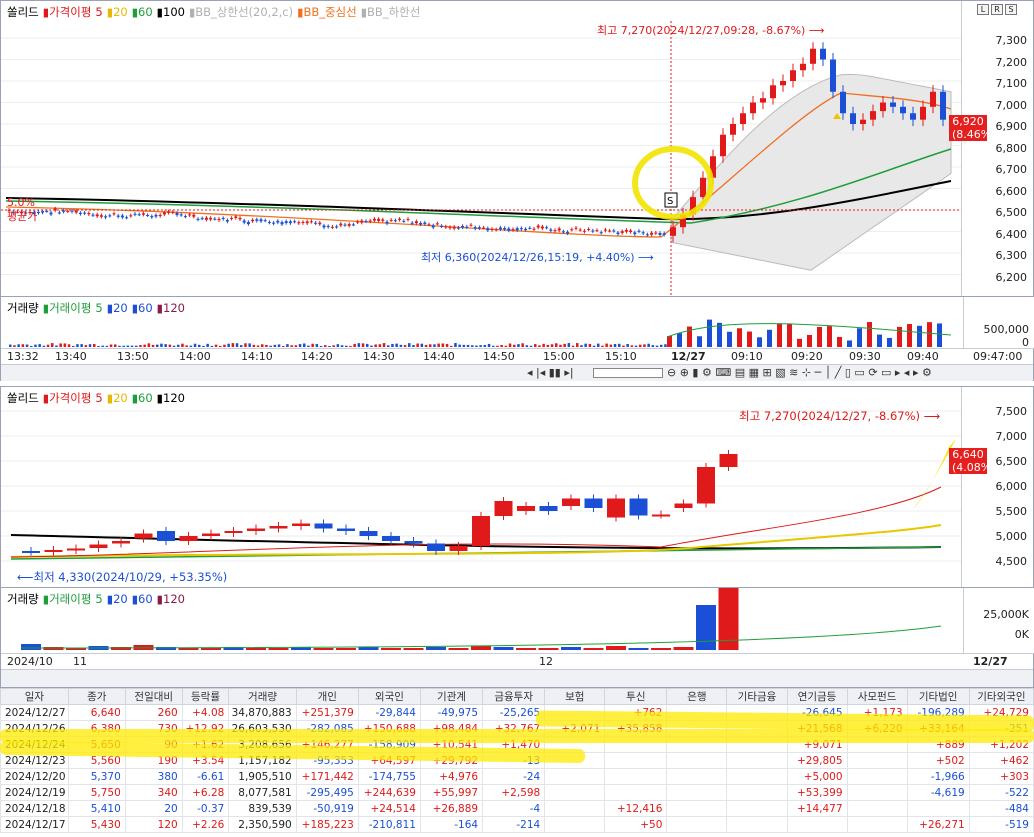 The height and width of the screenshot is (837, 1034). I want to click on axis-s-button: S, so click(1011, 9).